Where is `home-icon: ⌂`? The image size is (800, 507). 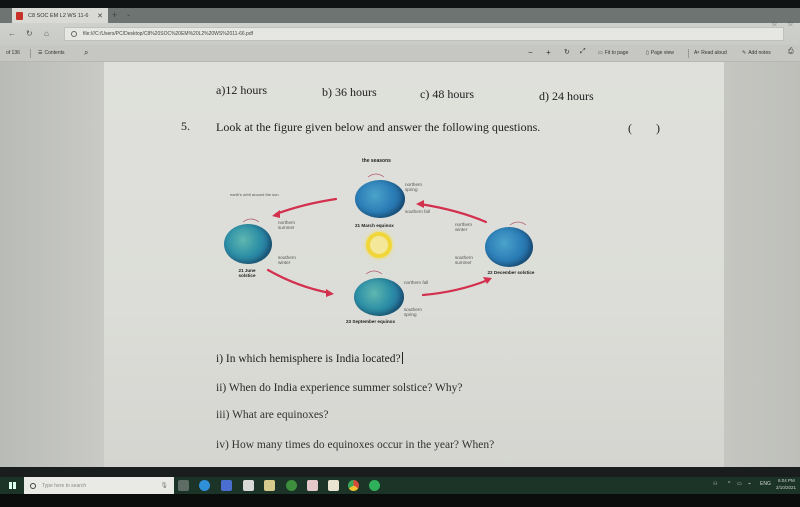
home-icon: ⌂ is located at coordinates (46, 33).